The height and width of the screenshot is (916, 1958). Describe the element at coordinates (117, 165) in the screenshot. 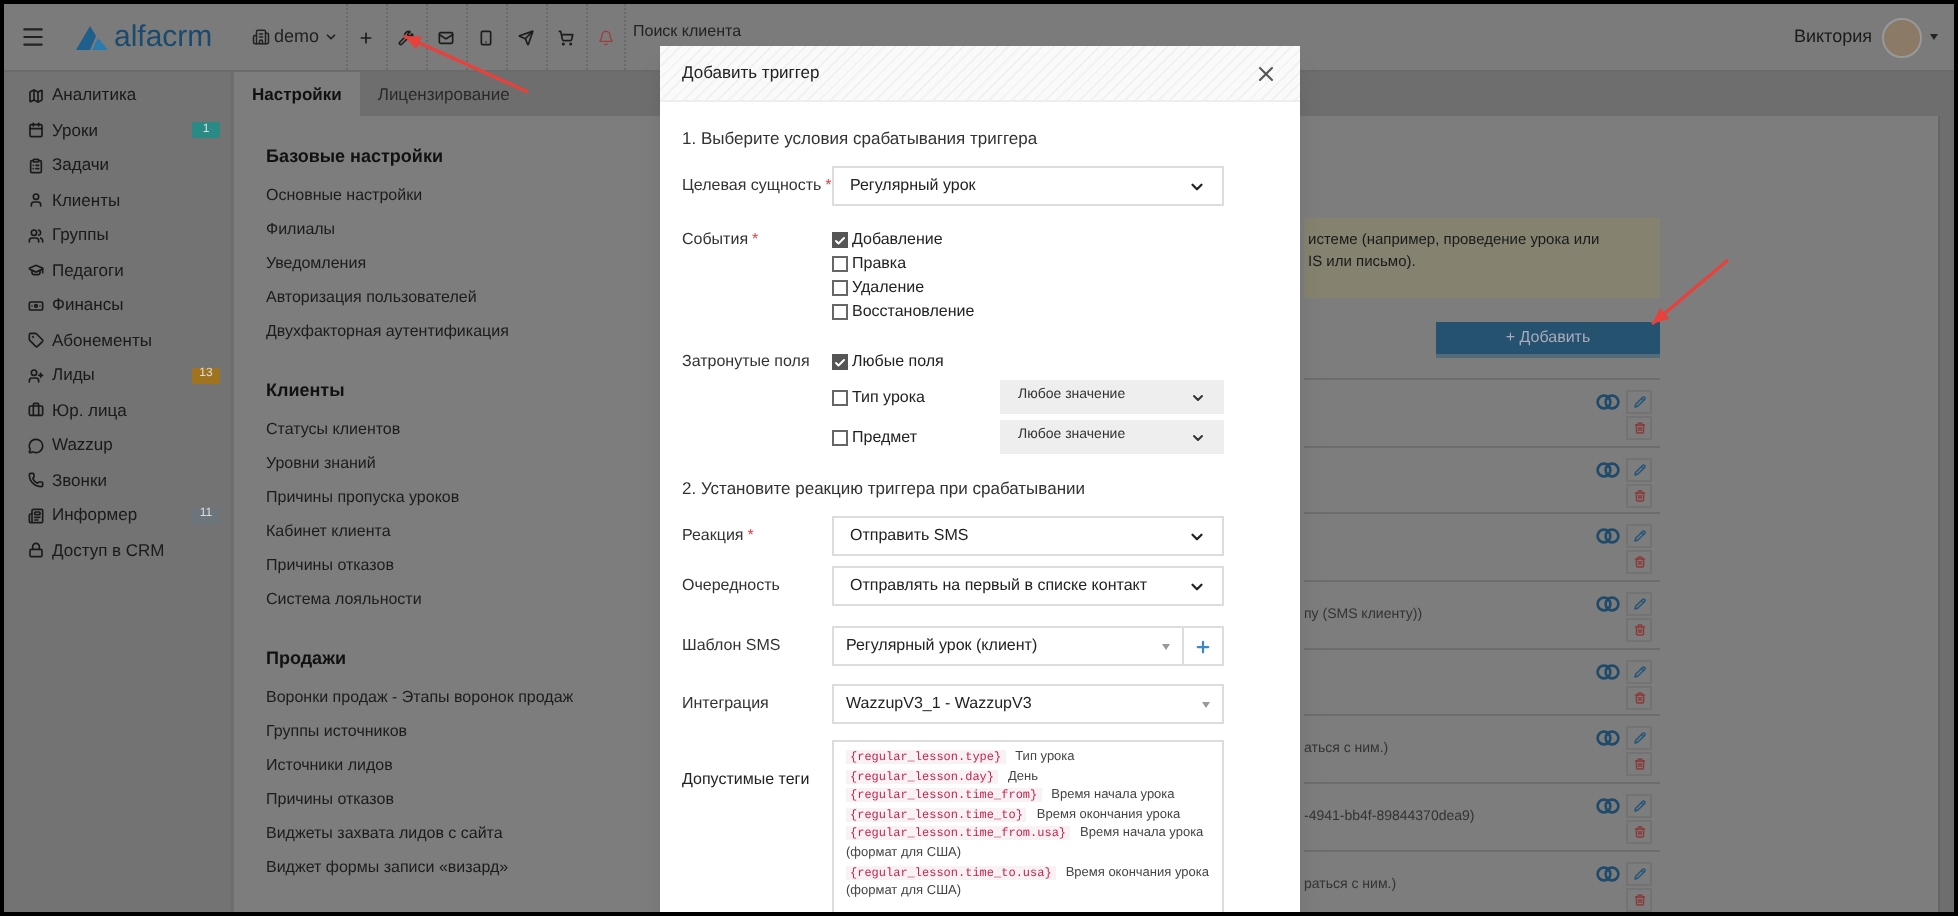

I see `sidebar-item: Задачи` at that location.